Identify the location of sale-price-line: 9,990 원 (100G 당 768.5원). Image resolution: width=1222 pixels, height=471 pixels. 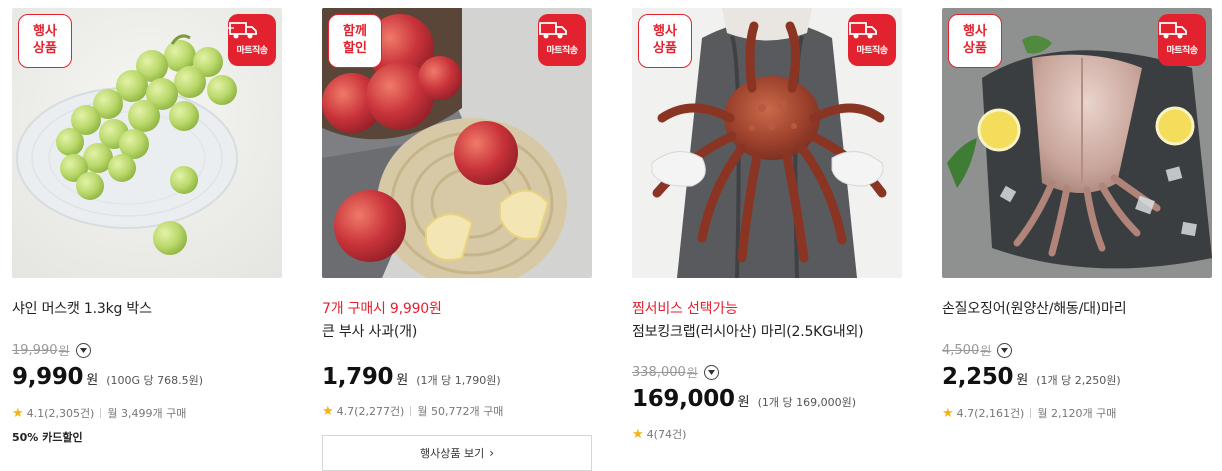
(107, 377).